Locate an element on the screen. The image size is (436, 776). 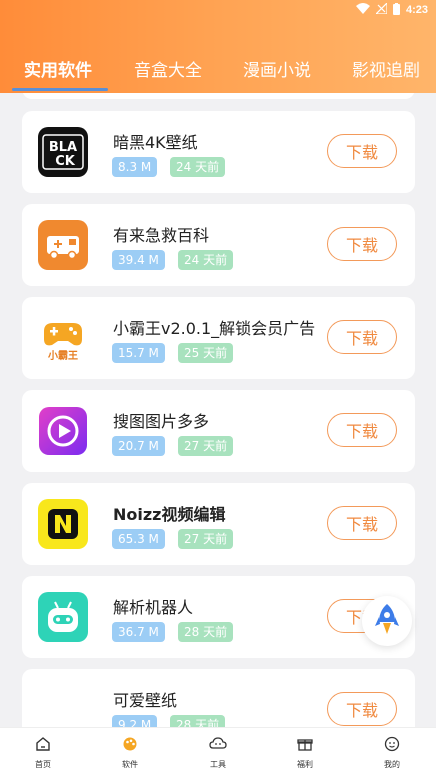
bottom-nav: 首页 软件 工具 福利 我的 is located at coordinates (218, 751).